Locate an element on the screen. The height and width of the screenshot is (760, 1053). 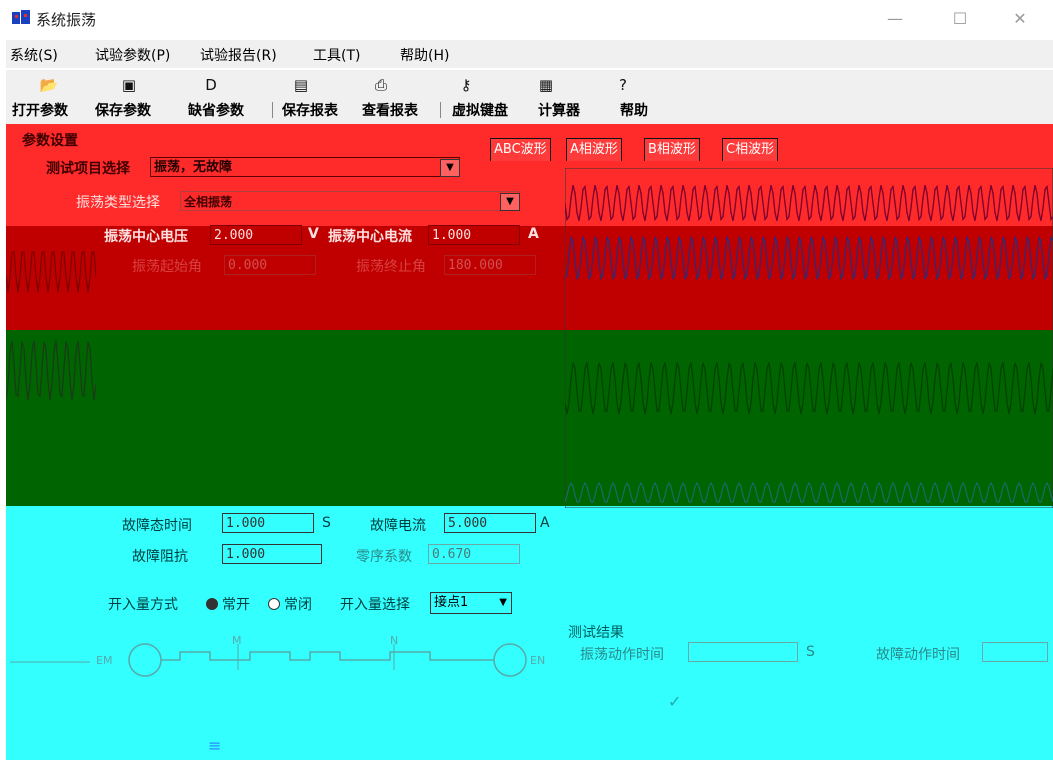
menu-help: 帮助(H) is located at coordinates (424, 55).